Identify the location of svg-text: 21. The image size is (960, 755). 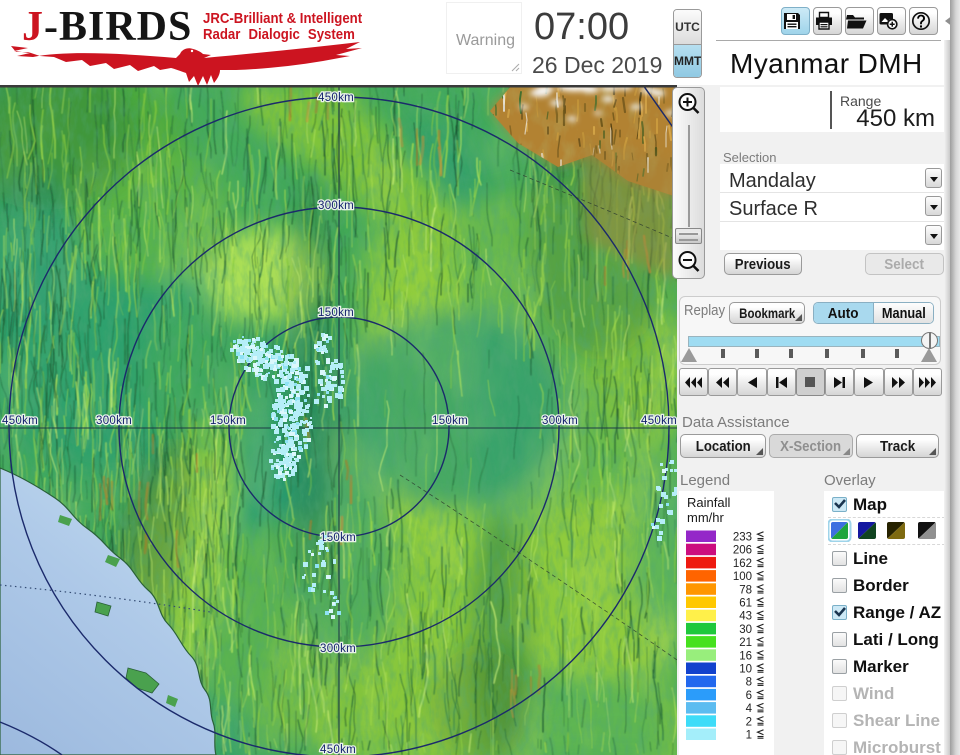
(745, 643).